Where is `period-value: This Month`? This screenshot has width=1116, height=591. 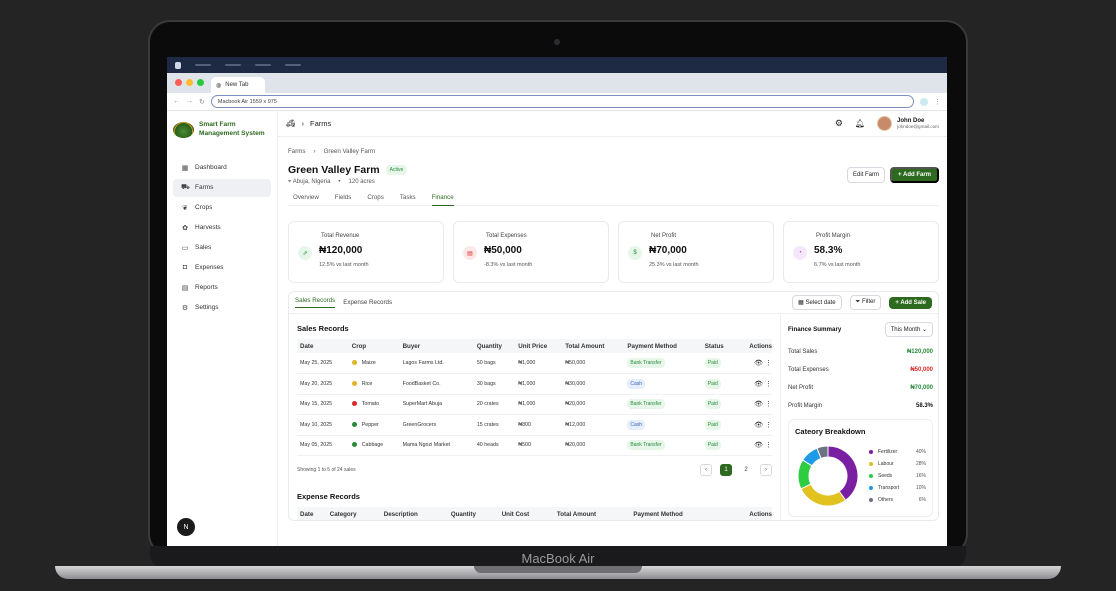 period-value: This Month is located at coordinates (905, 330).